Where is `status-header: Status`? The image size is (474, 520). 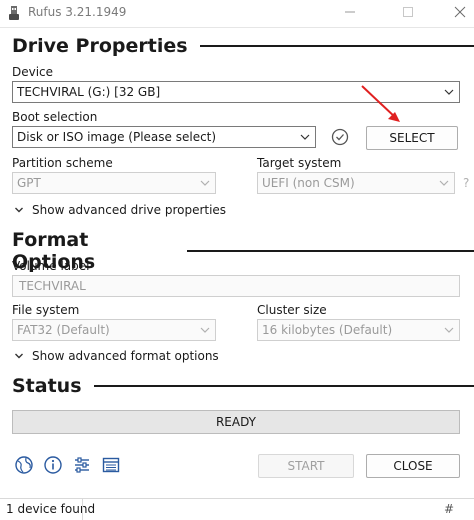
status-header: Status is located at coordinates (243, 386).